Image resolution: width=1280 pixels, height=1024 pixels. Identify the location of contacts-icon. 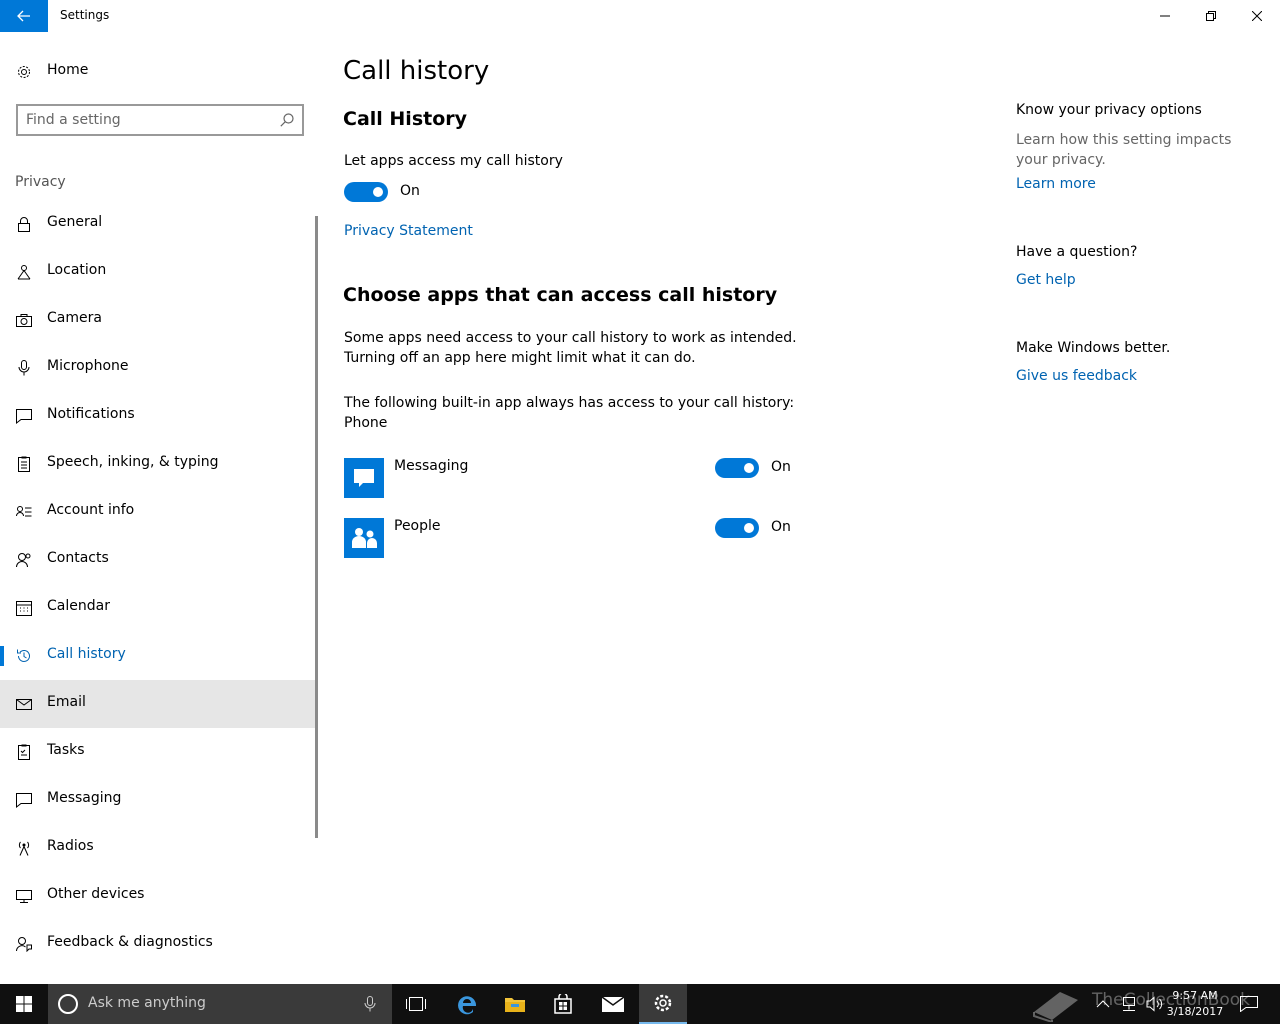
(23, 560).